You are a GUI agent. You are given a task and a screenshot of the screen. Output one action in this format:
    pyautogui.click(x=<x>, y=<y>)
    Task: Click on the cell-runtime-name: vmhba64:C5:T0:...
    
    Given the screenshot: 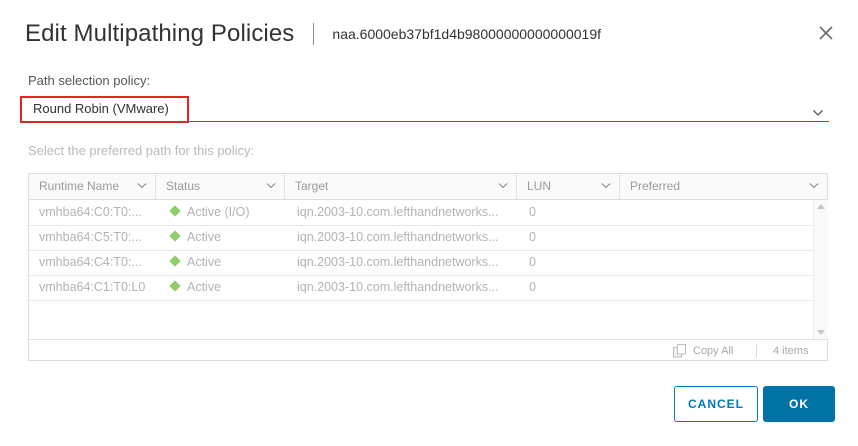 What is the action you would take?
    pyautogui.click(x=90, y=237)
    